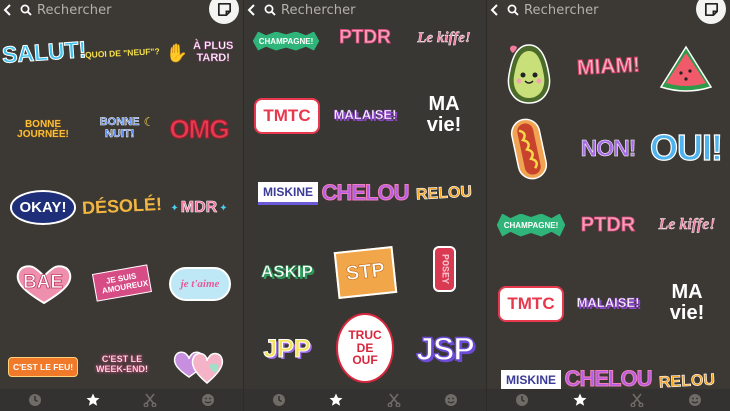  I want to click on sticker-non: NON!, so click(608, 148).